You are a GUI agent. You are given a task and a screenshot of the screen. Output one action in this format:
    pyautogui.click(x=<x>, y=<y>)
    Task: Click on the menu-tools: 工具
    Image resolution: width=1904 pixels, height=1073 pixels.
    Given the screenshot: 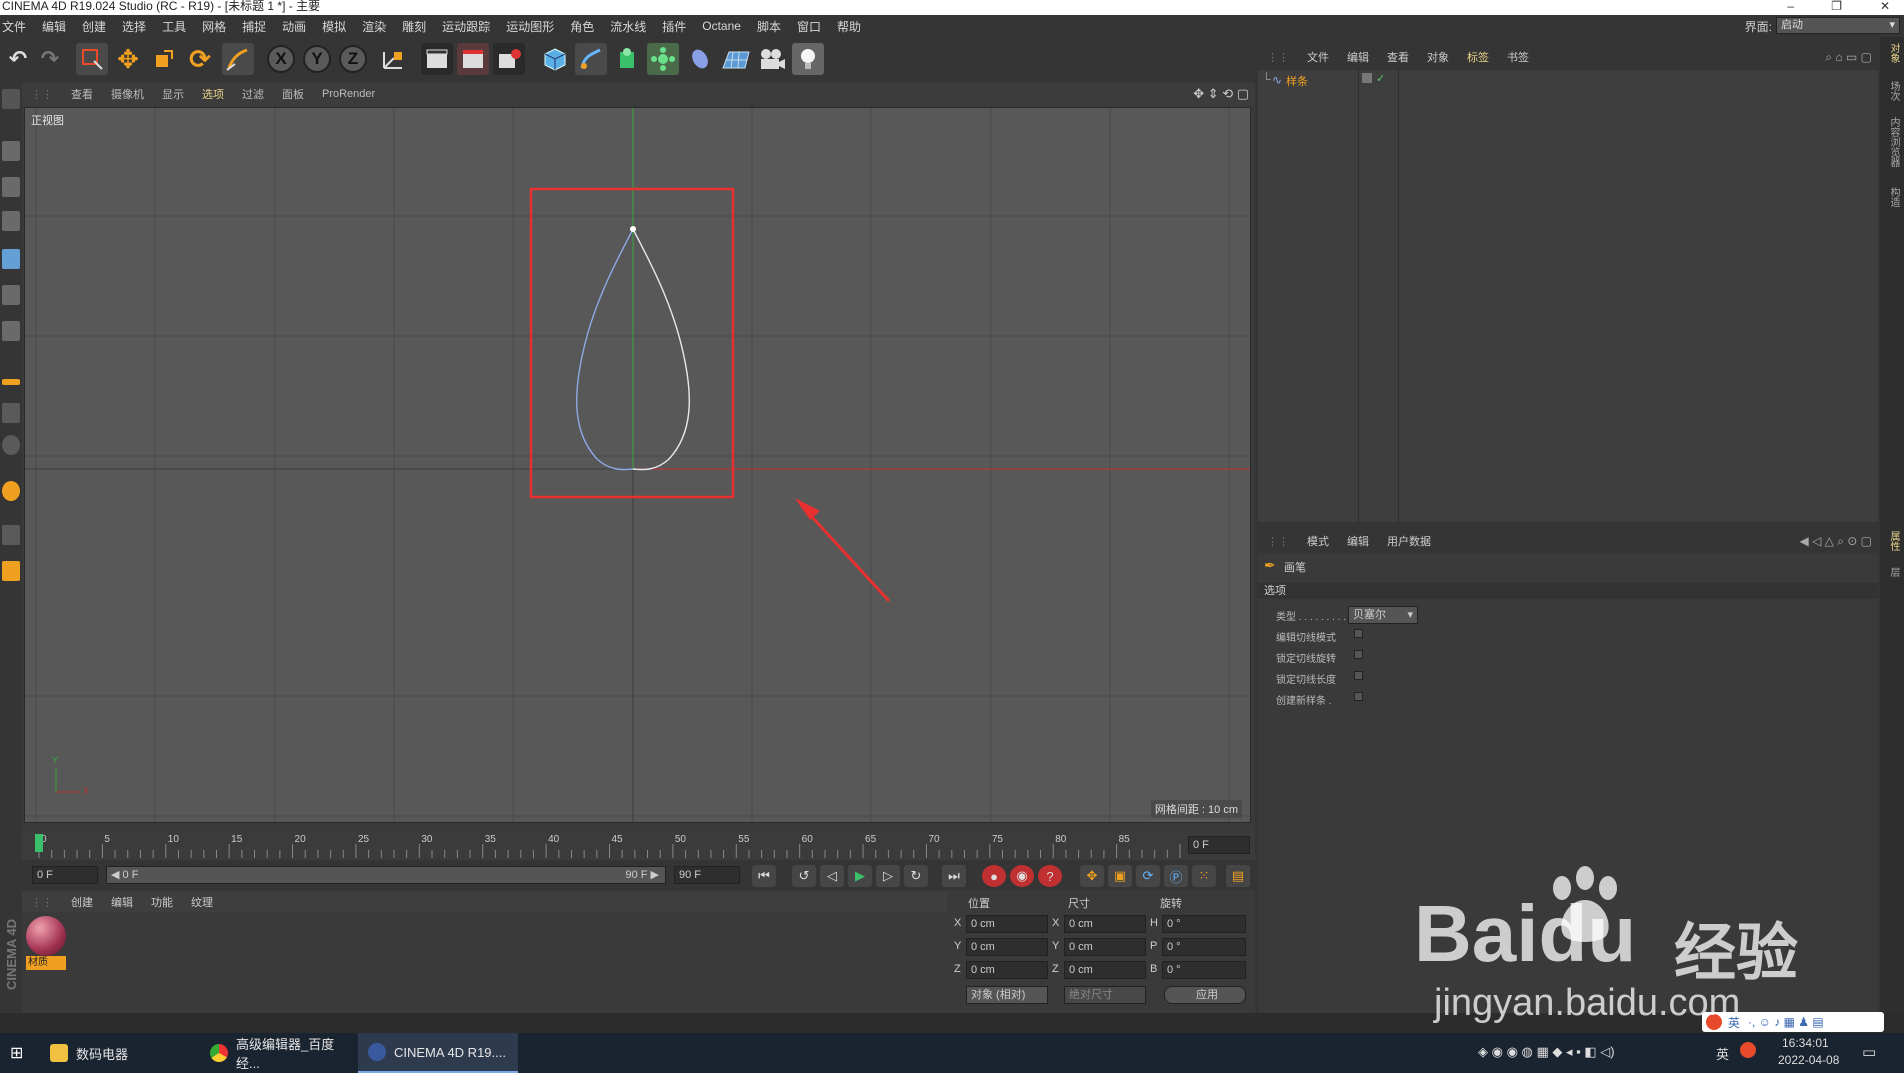 What is the action you would take?
    pyautogui.click(x=174, y=26)
    